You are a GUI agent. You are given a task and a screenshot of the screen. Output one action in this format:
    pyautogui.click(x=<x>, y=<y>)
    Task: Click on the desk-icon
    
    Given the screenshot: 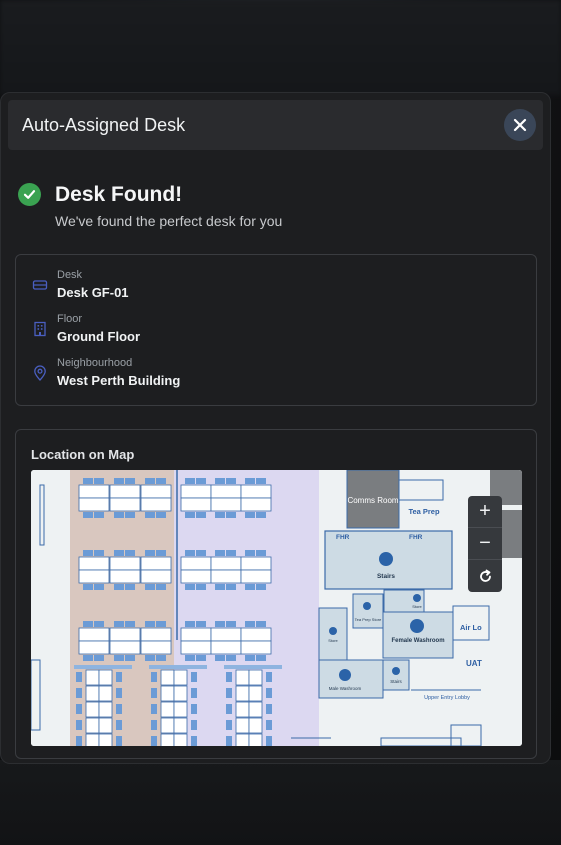 What is the action you would take?
    pyautogui.click(x=40, y=285)
    